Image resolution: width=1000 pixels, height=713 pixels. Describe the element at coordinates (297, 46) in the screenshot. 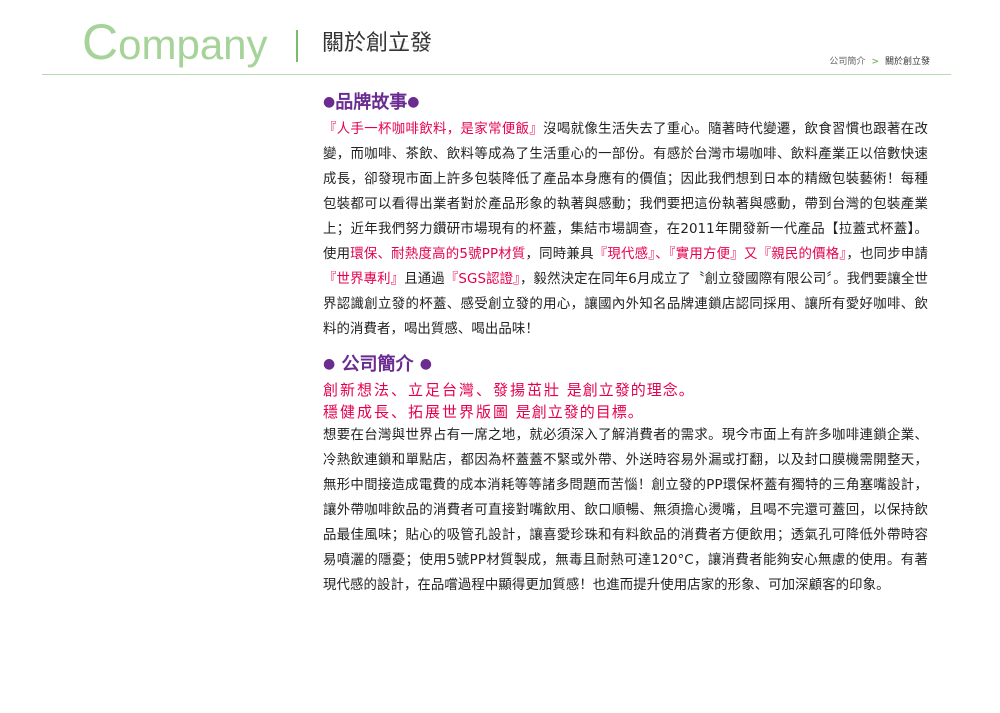

I see `title-divider` at that location.